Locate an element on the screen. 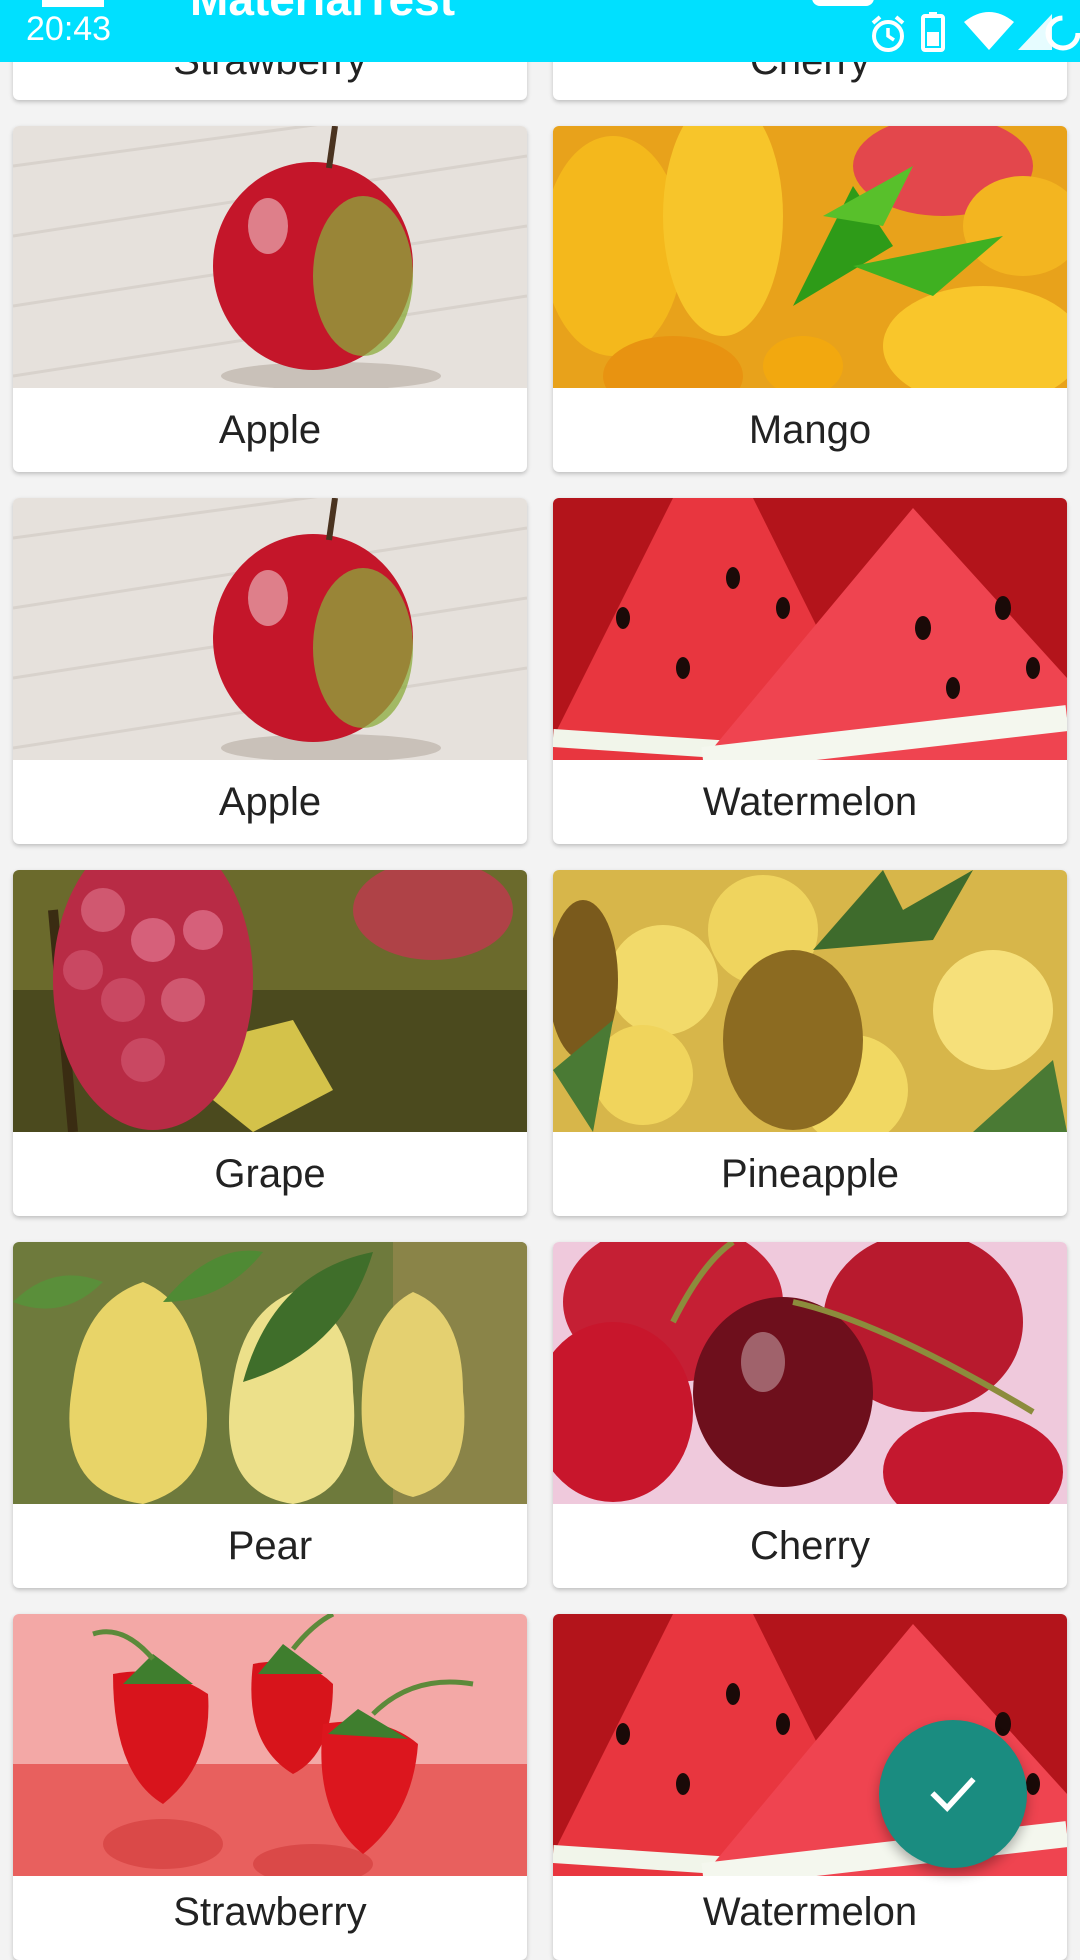 This screenshot has height=1960, width=1080. fruit-card: Mango is located at coordinates (810, 299).